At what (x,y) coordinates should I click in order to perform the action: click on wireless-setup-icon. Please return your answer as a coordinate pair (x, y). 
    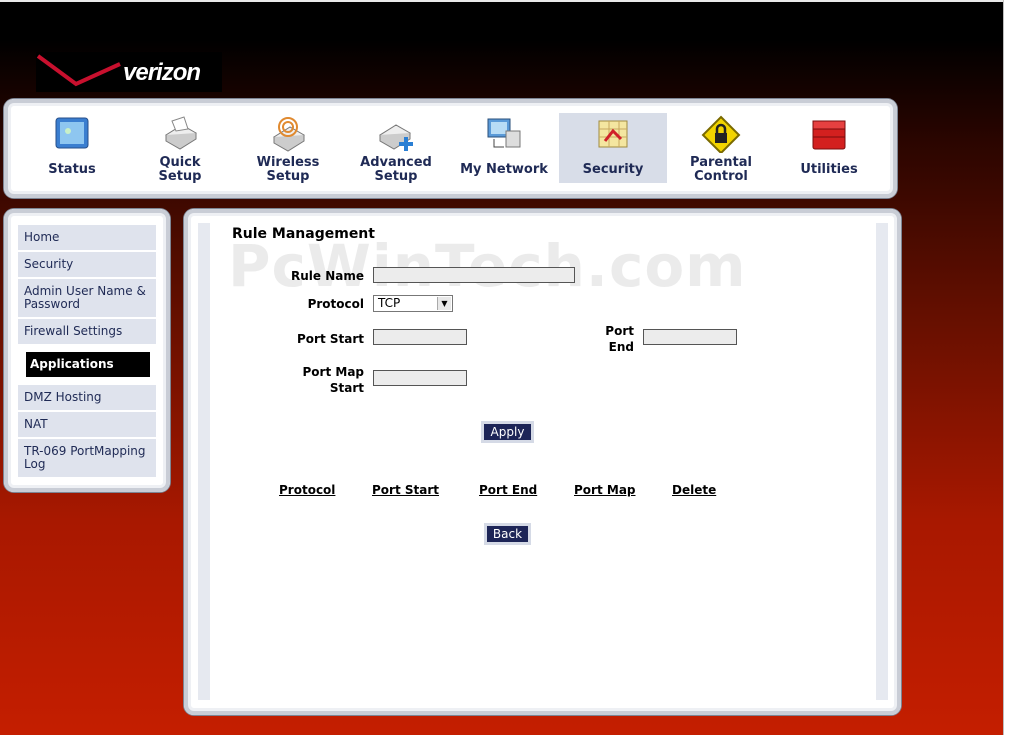
    Looking at the image, I should click on (289, 134).